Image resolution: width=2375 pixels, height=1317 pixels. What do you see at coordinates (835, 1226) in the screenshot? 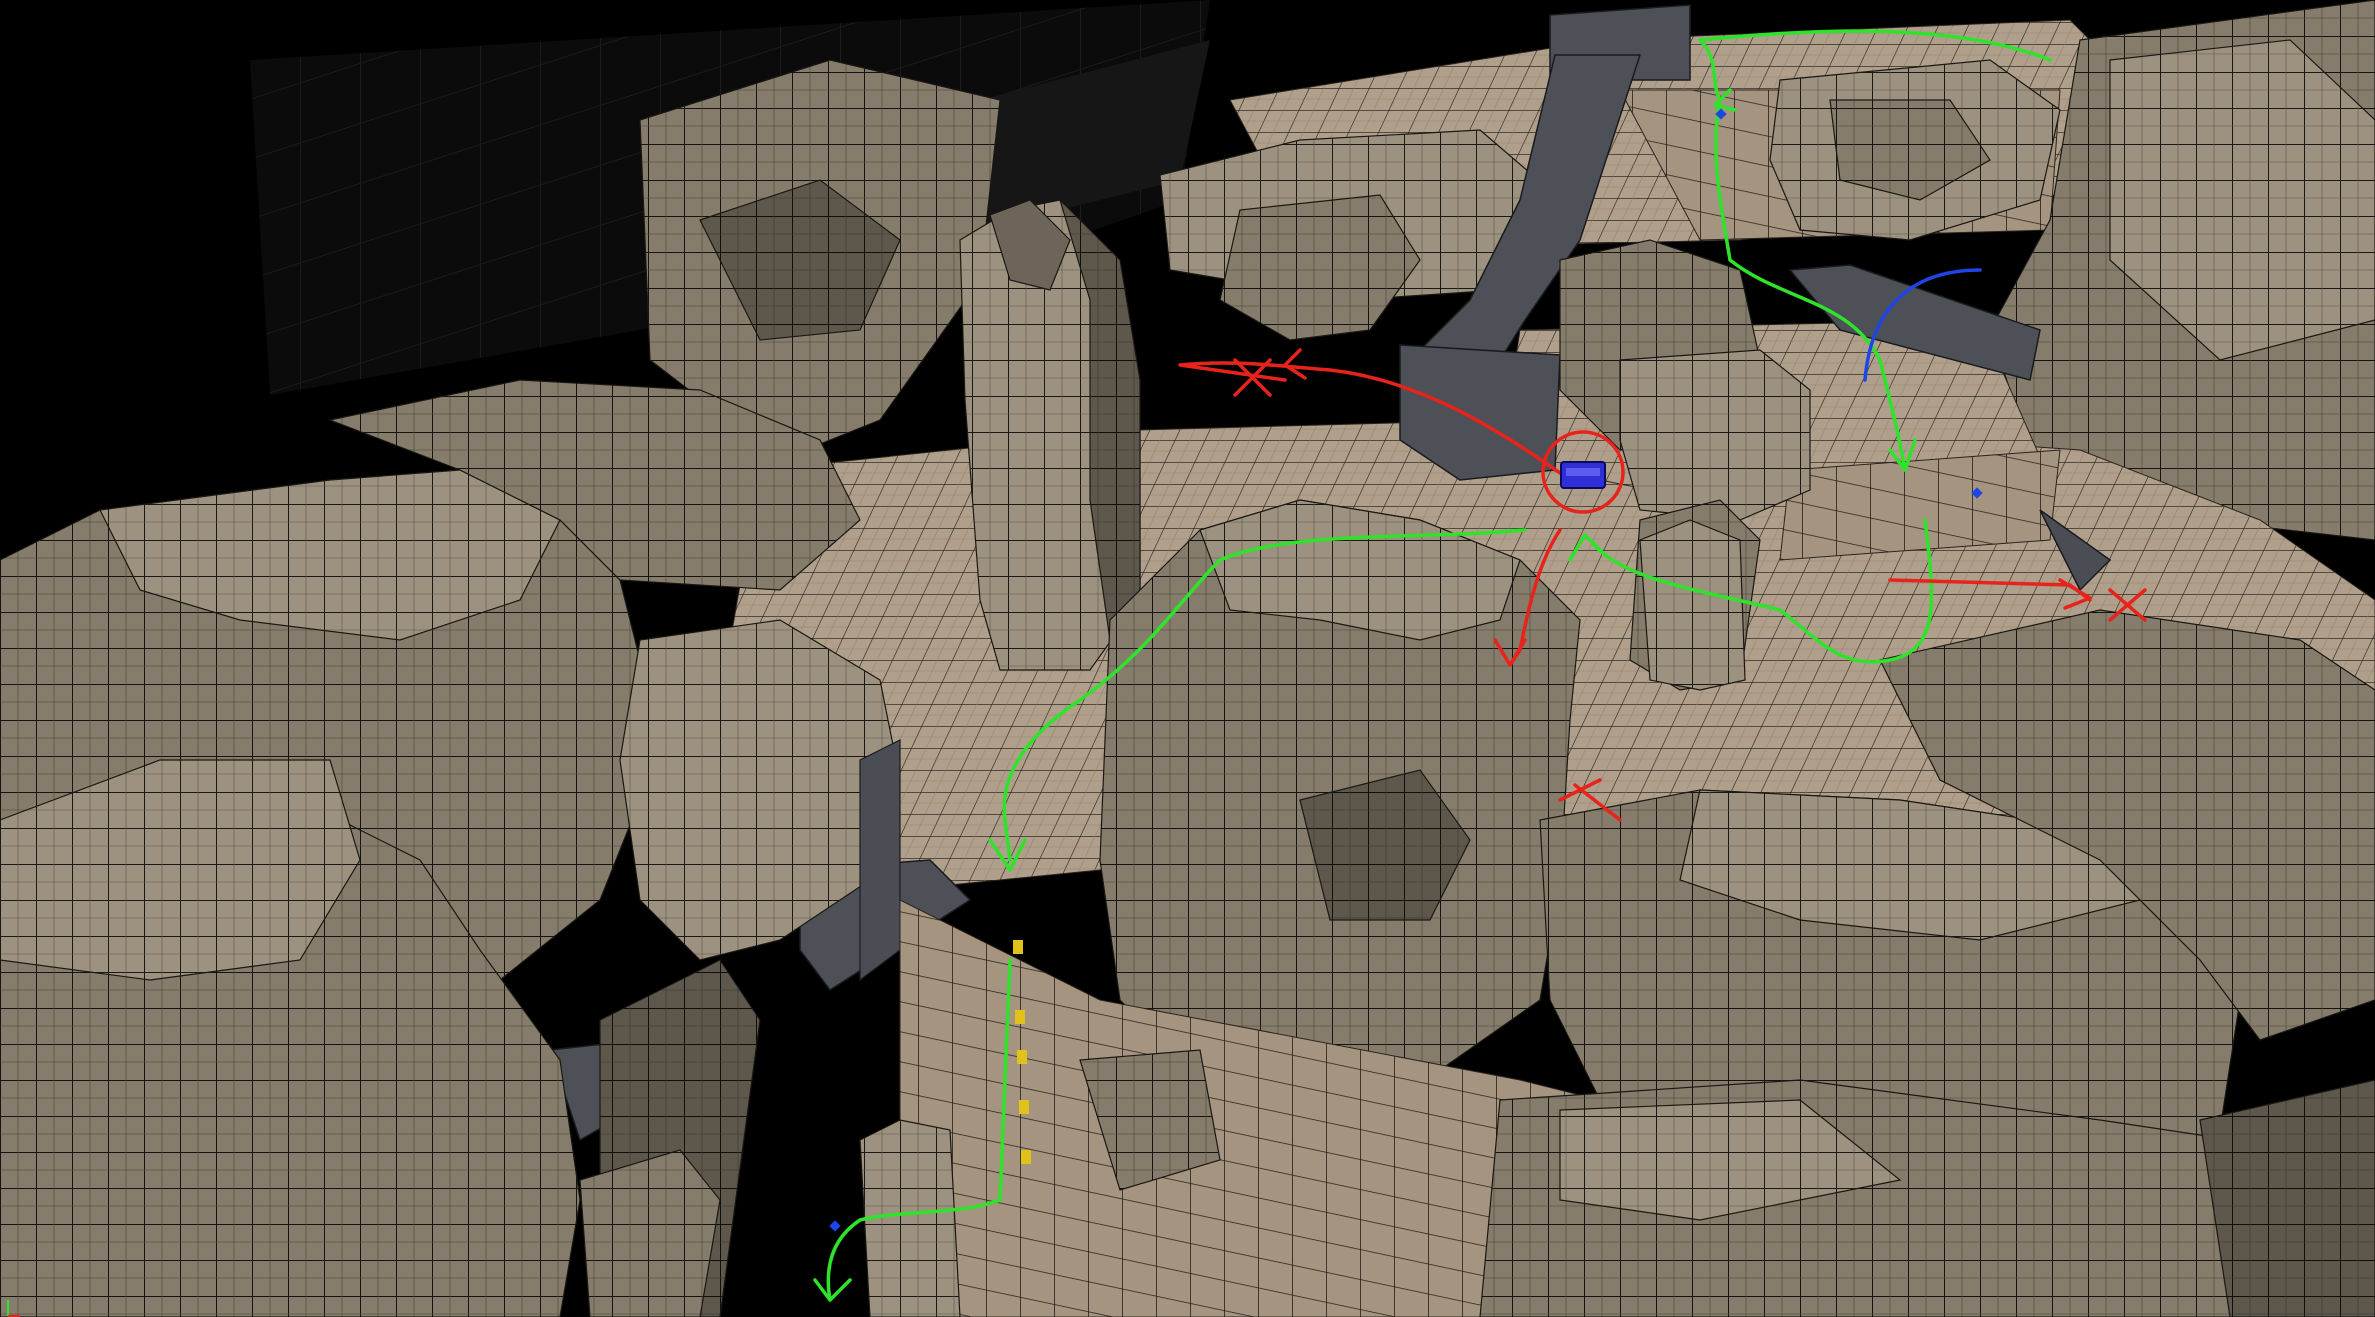
I see `waypoint-marker` at bounding box center [835, 1226].